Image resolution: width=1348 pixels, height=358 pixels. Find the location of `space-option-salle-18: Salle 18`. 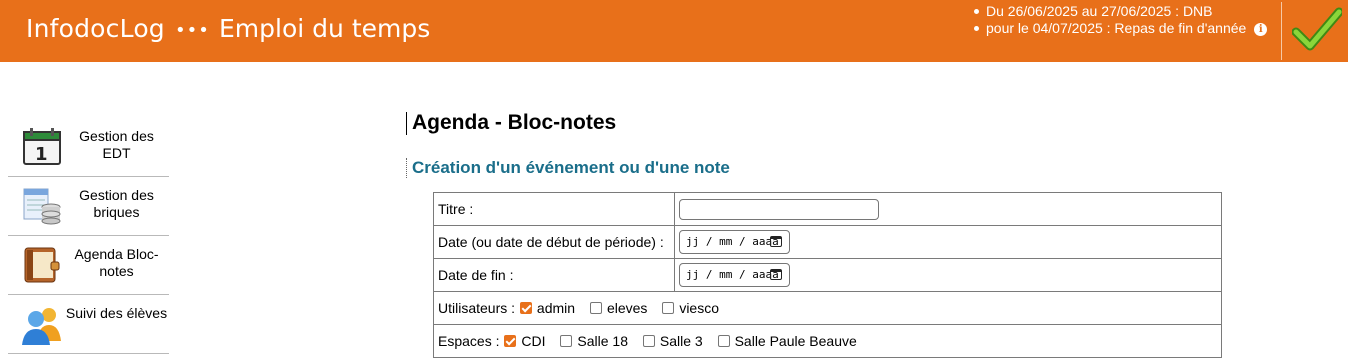

space-option-salle-18: Salle 18 is located at coordinates (593, 341).